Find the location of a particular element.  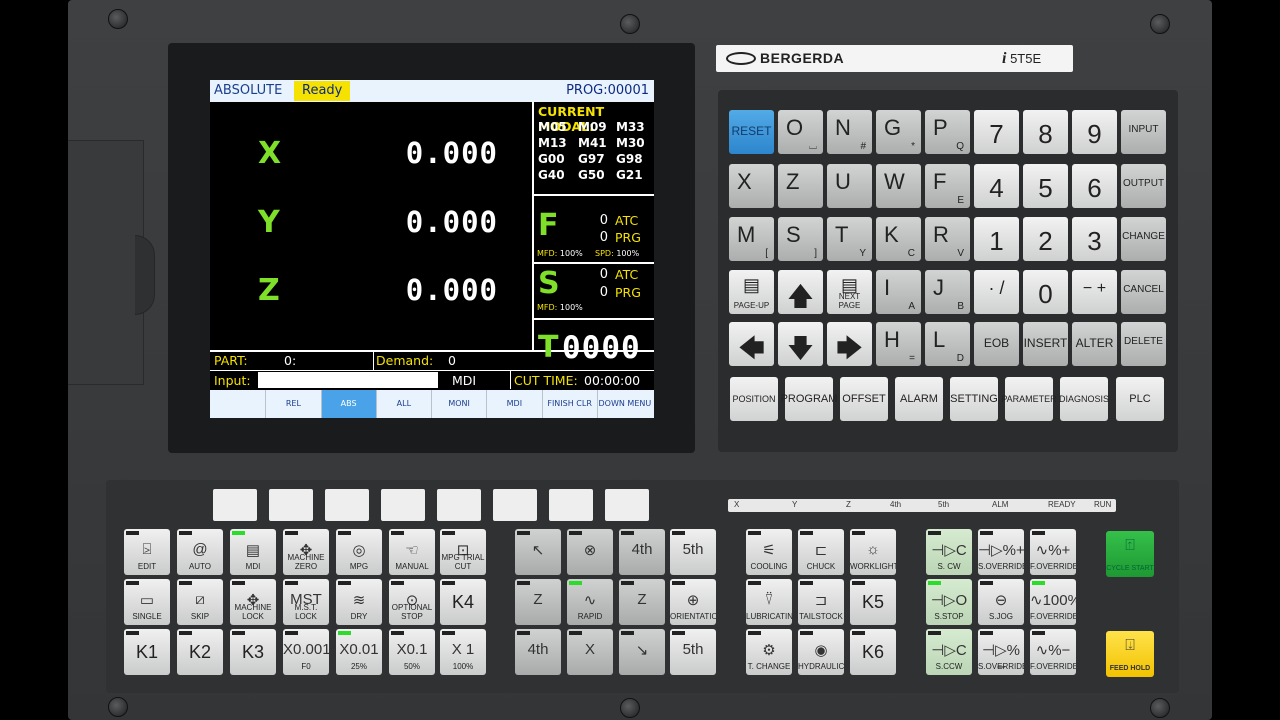

jog-key-0: ↖ is located at coordinates (538, 552).